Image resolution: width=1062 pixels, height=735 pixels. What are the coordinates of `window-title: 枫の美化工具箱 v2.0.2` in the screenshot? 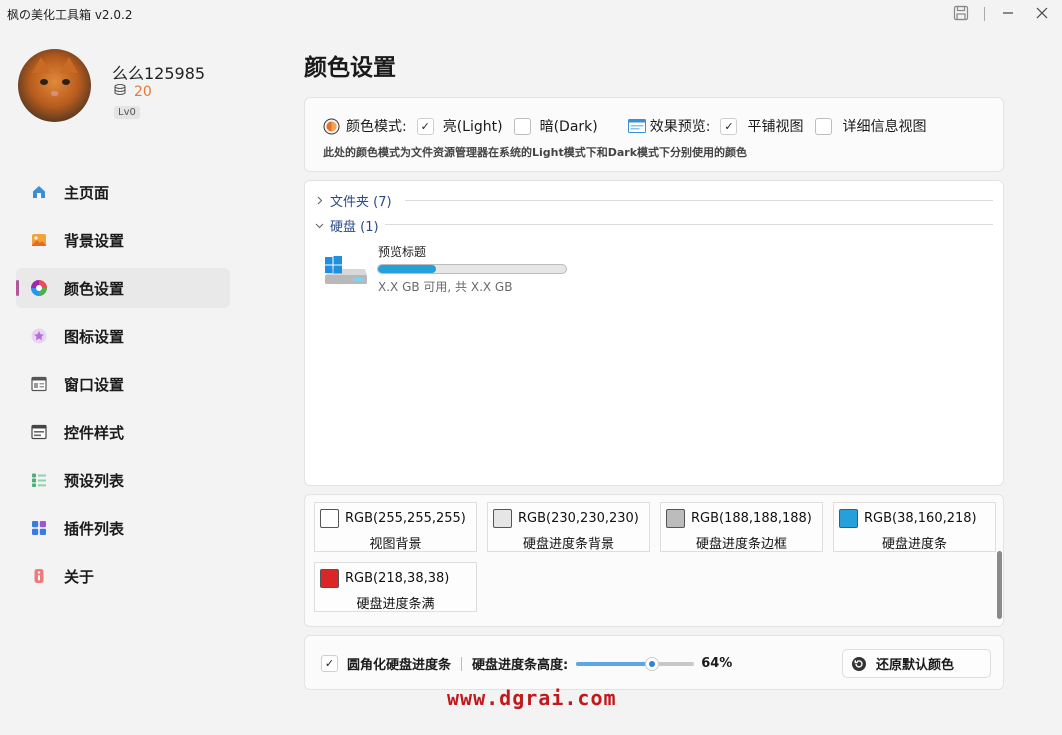 It's located at (70, 15).